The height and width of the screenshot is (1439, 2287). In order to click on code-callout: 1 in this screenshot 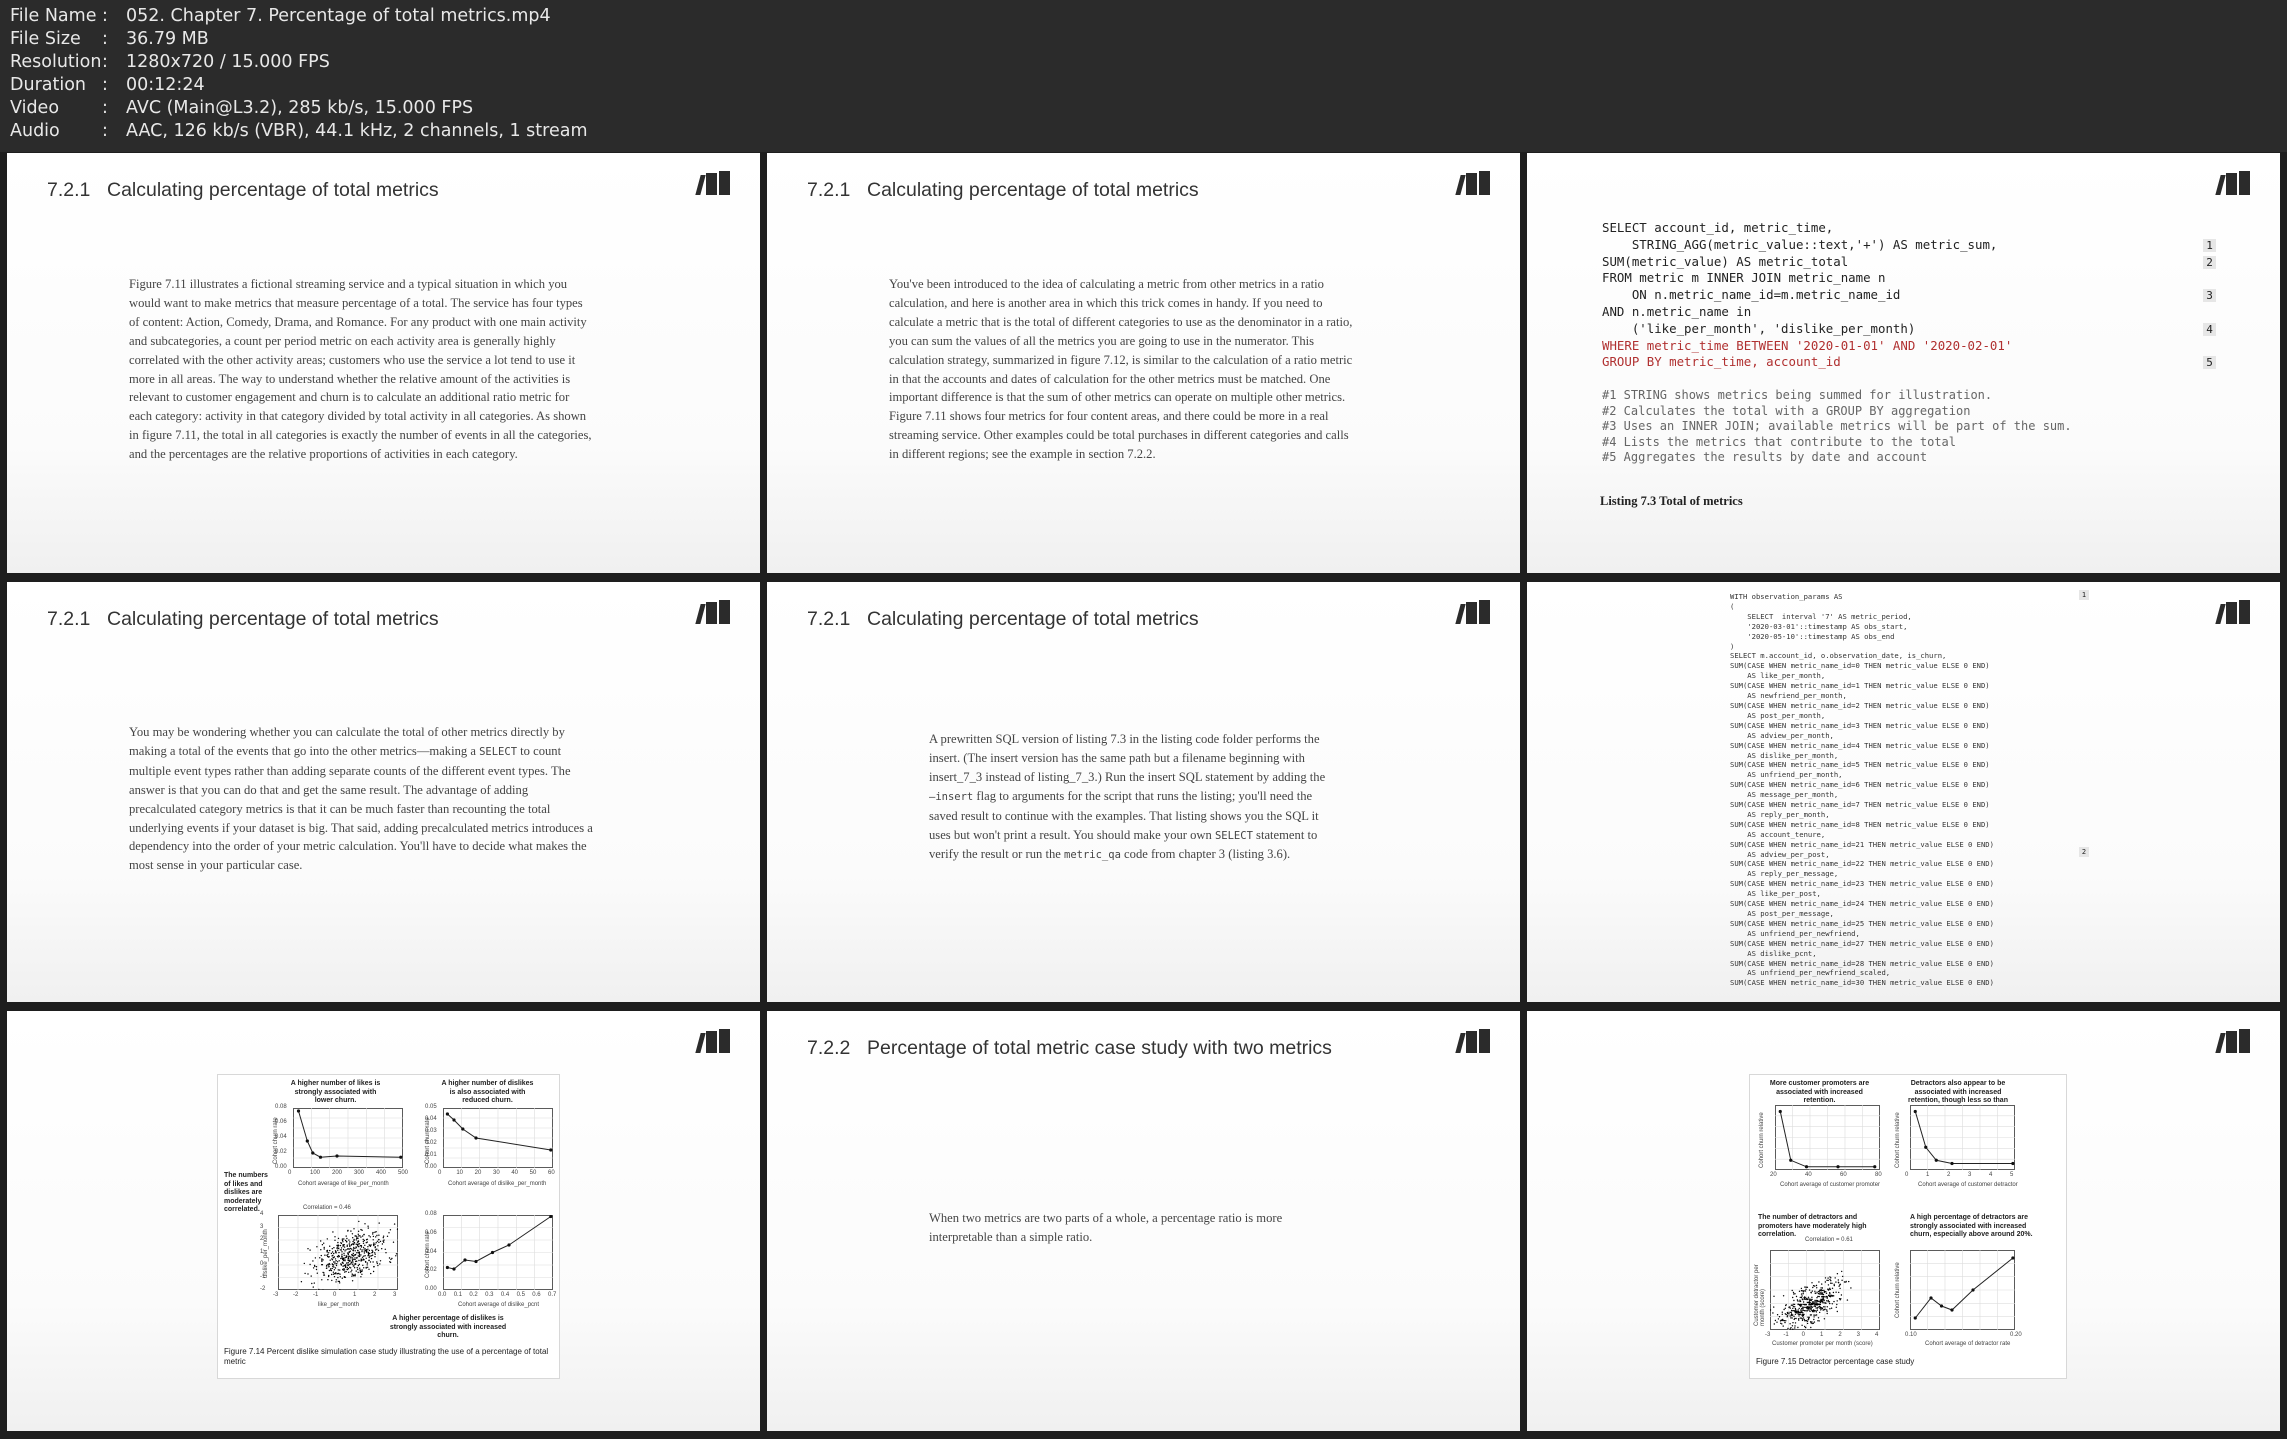, I will do `click(2084, 595)`.